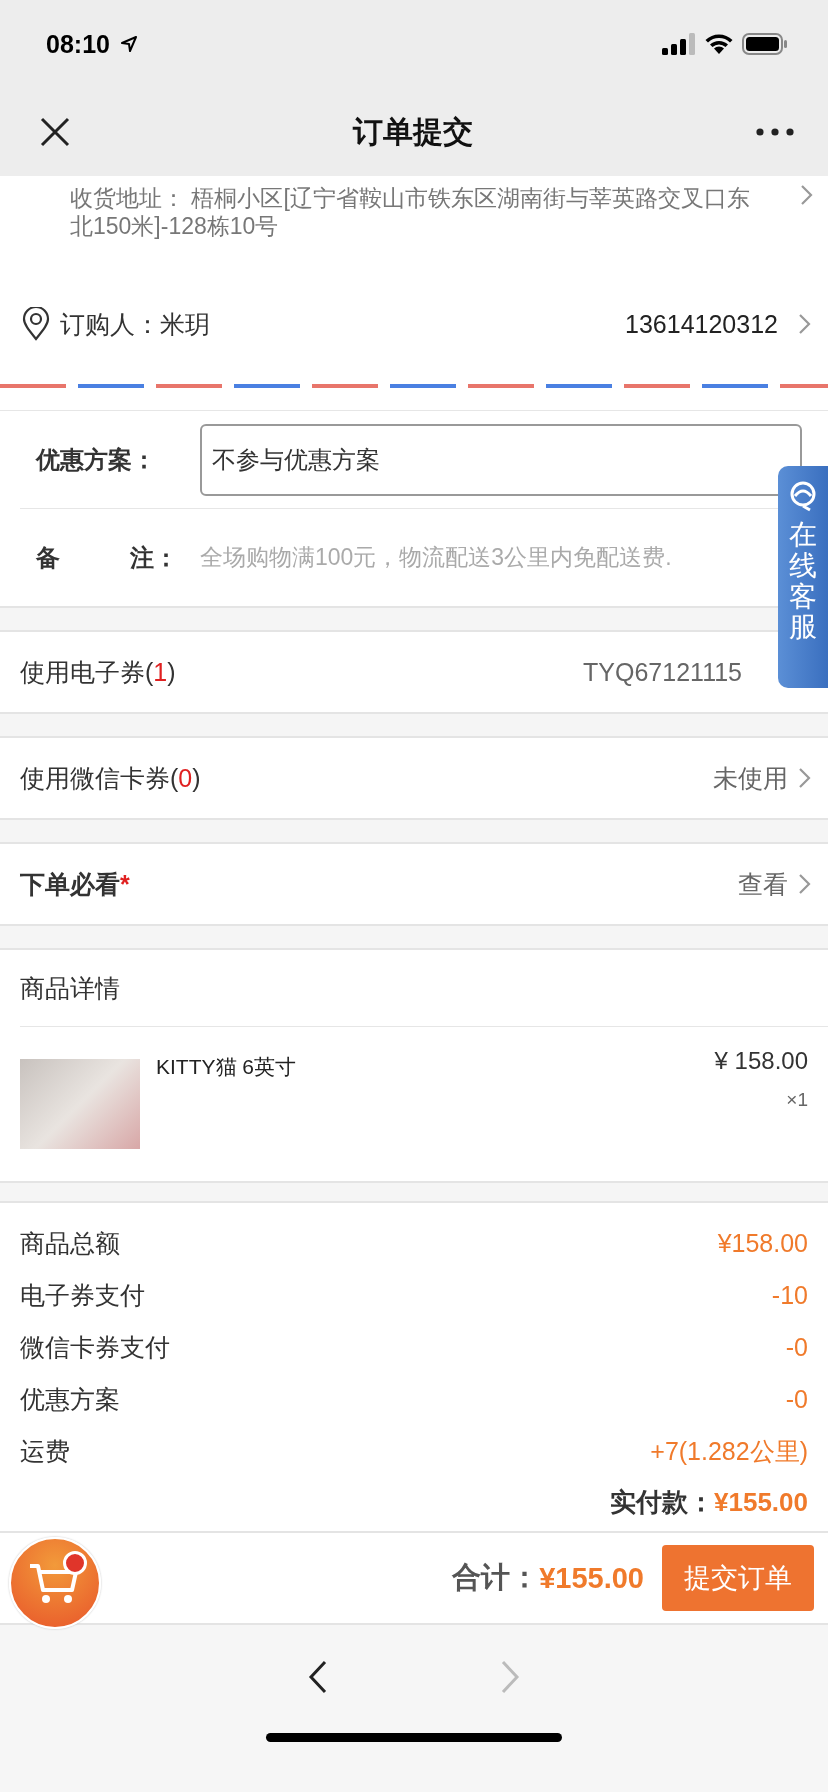 Image resolution: width=828 pixels, height=1792 pixels. Describe the element at coordinates (762, 1243) in the screenshot. I see `summary-value: ¥158.00` at that location.